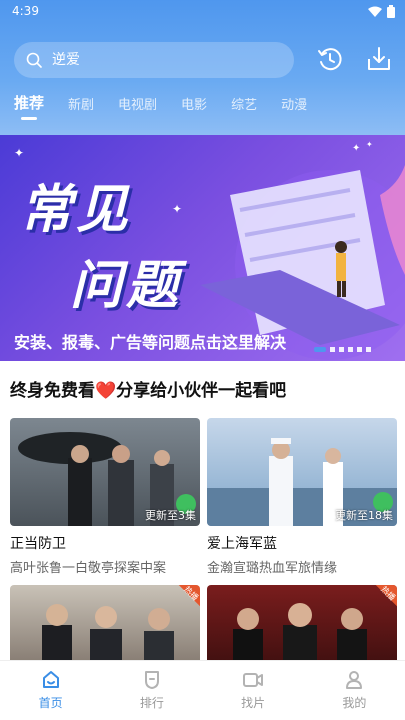 Image resolution: width=405 pixels, height=720 pixels. What do you see at coordinates (151, 680) in the screenshot?
I see `ranking-icon` at bounding box center [151, 680].